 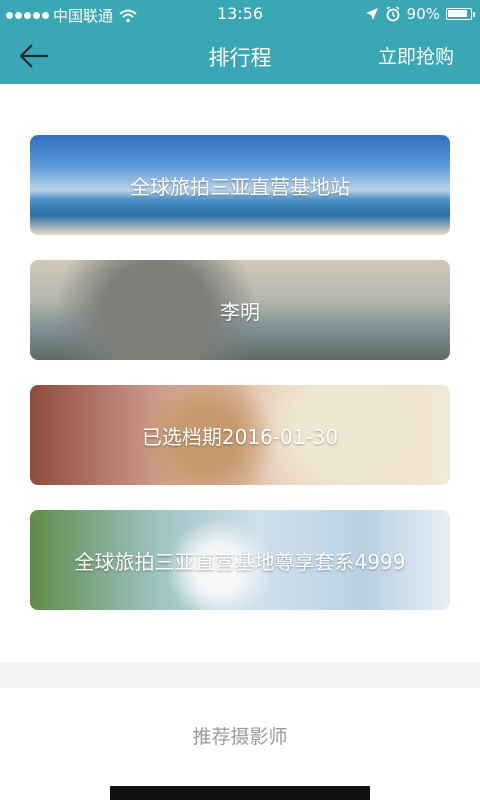 What do you see at coordinates (240, 737) in the screenshot?
I see `recommend-section-title: 推荐摄影师` at bounding box center [240, 737].